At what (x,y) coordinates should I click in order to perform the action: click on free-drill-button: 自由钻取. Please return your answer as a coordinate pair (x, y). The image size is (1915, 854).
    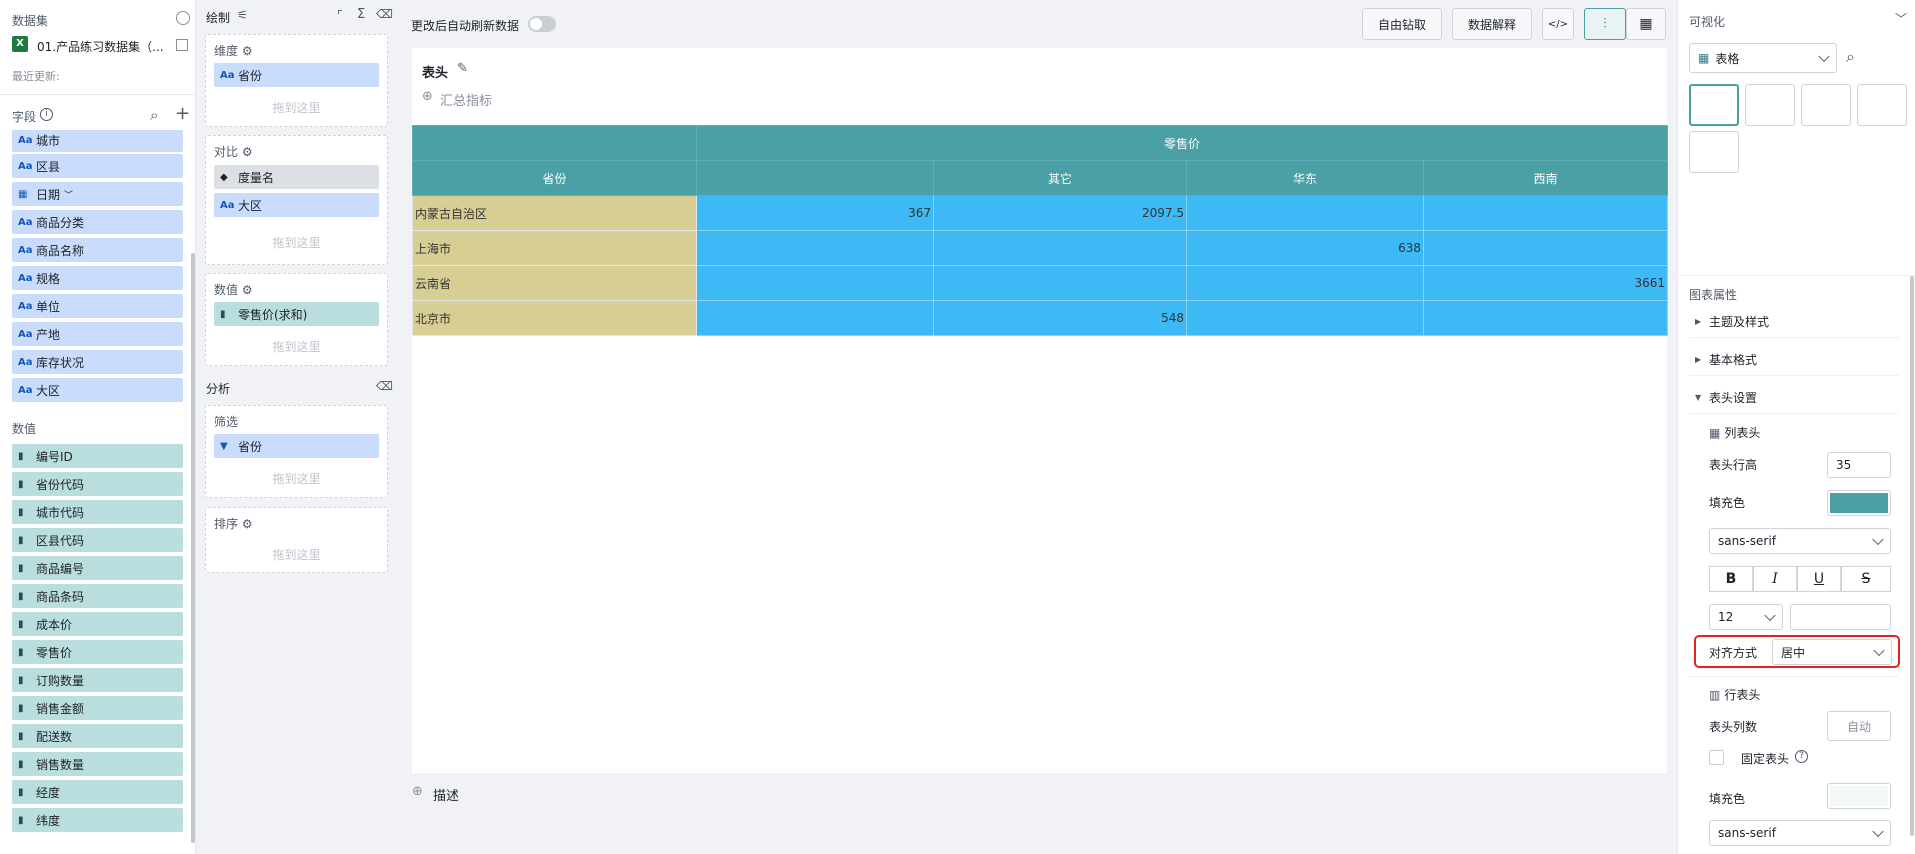
    Looking at the image, I should click on (1402, 24).